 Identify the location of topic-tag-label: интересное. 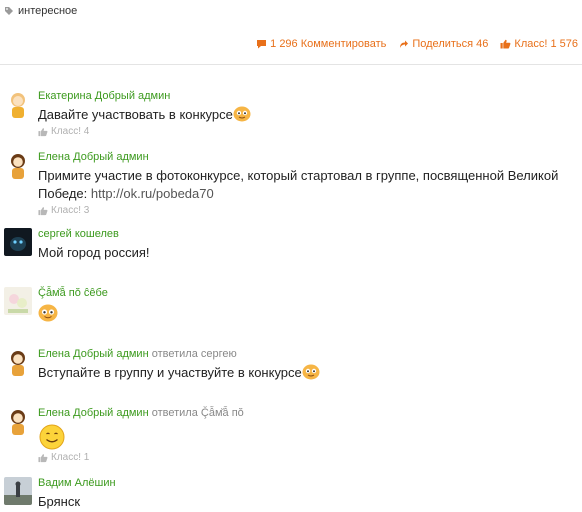
(48, 11).